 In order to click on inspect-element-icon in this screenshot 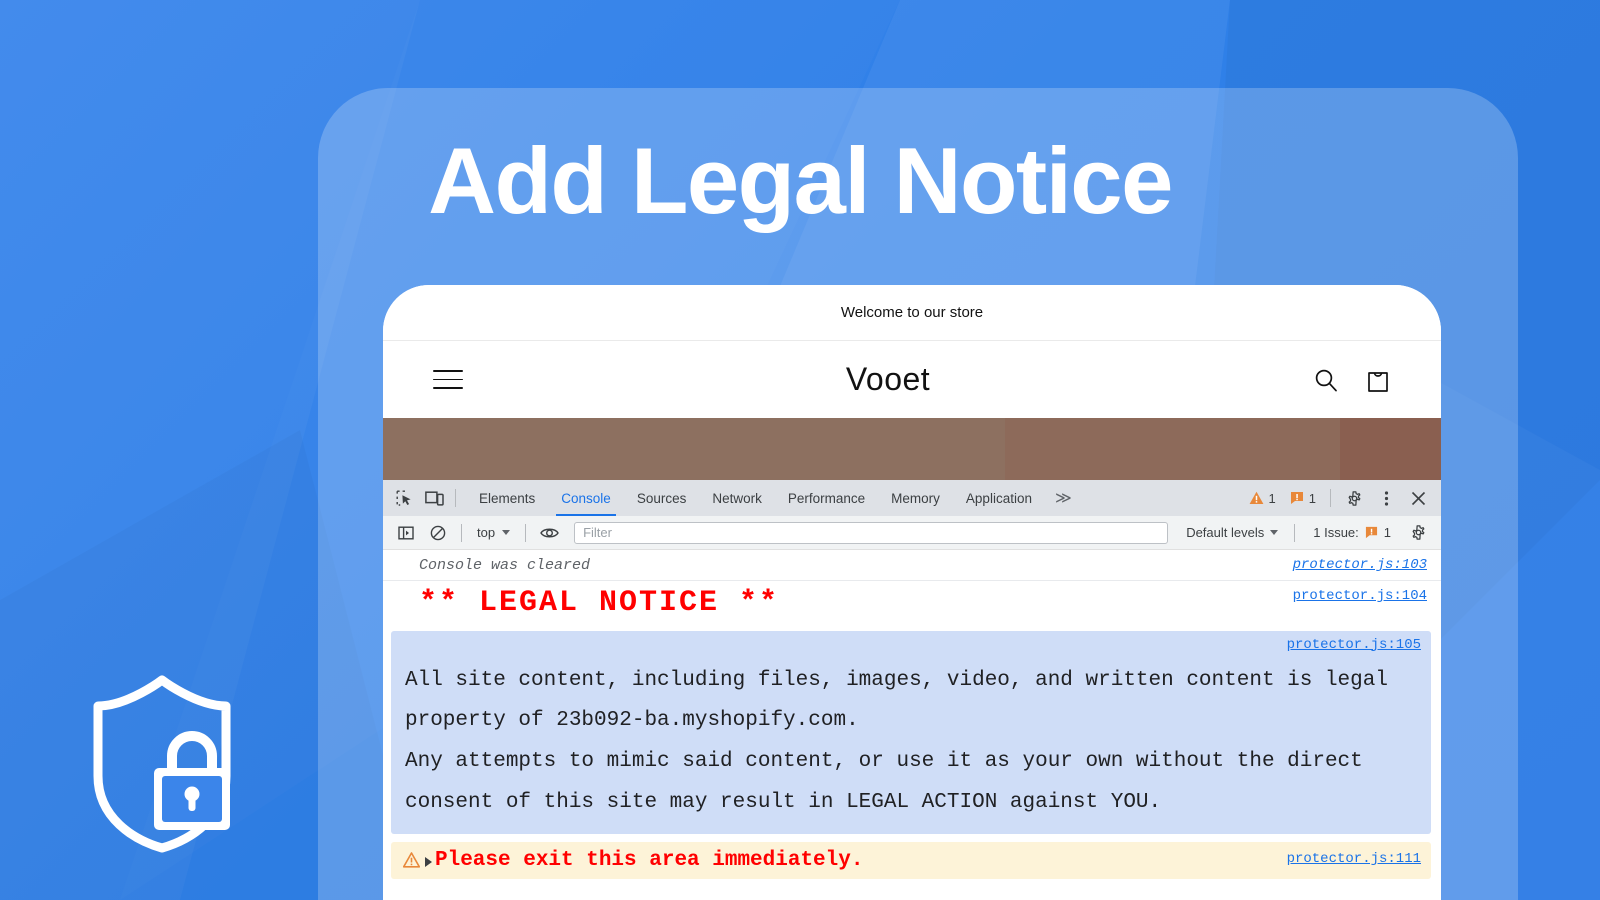, I will do `click(404, 498)`.